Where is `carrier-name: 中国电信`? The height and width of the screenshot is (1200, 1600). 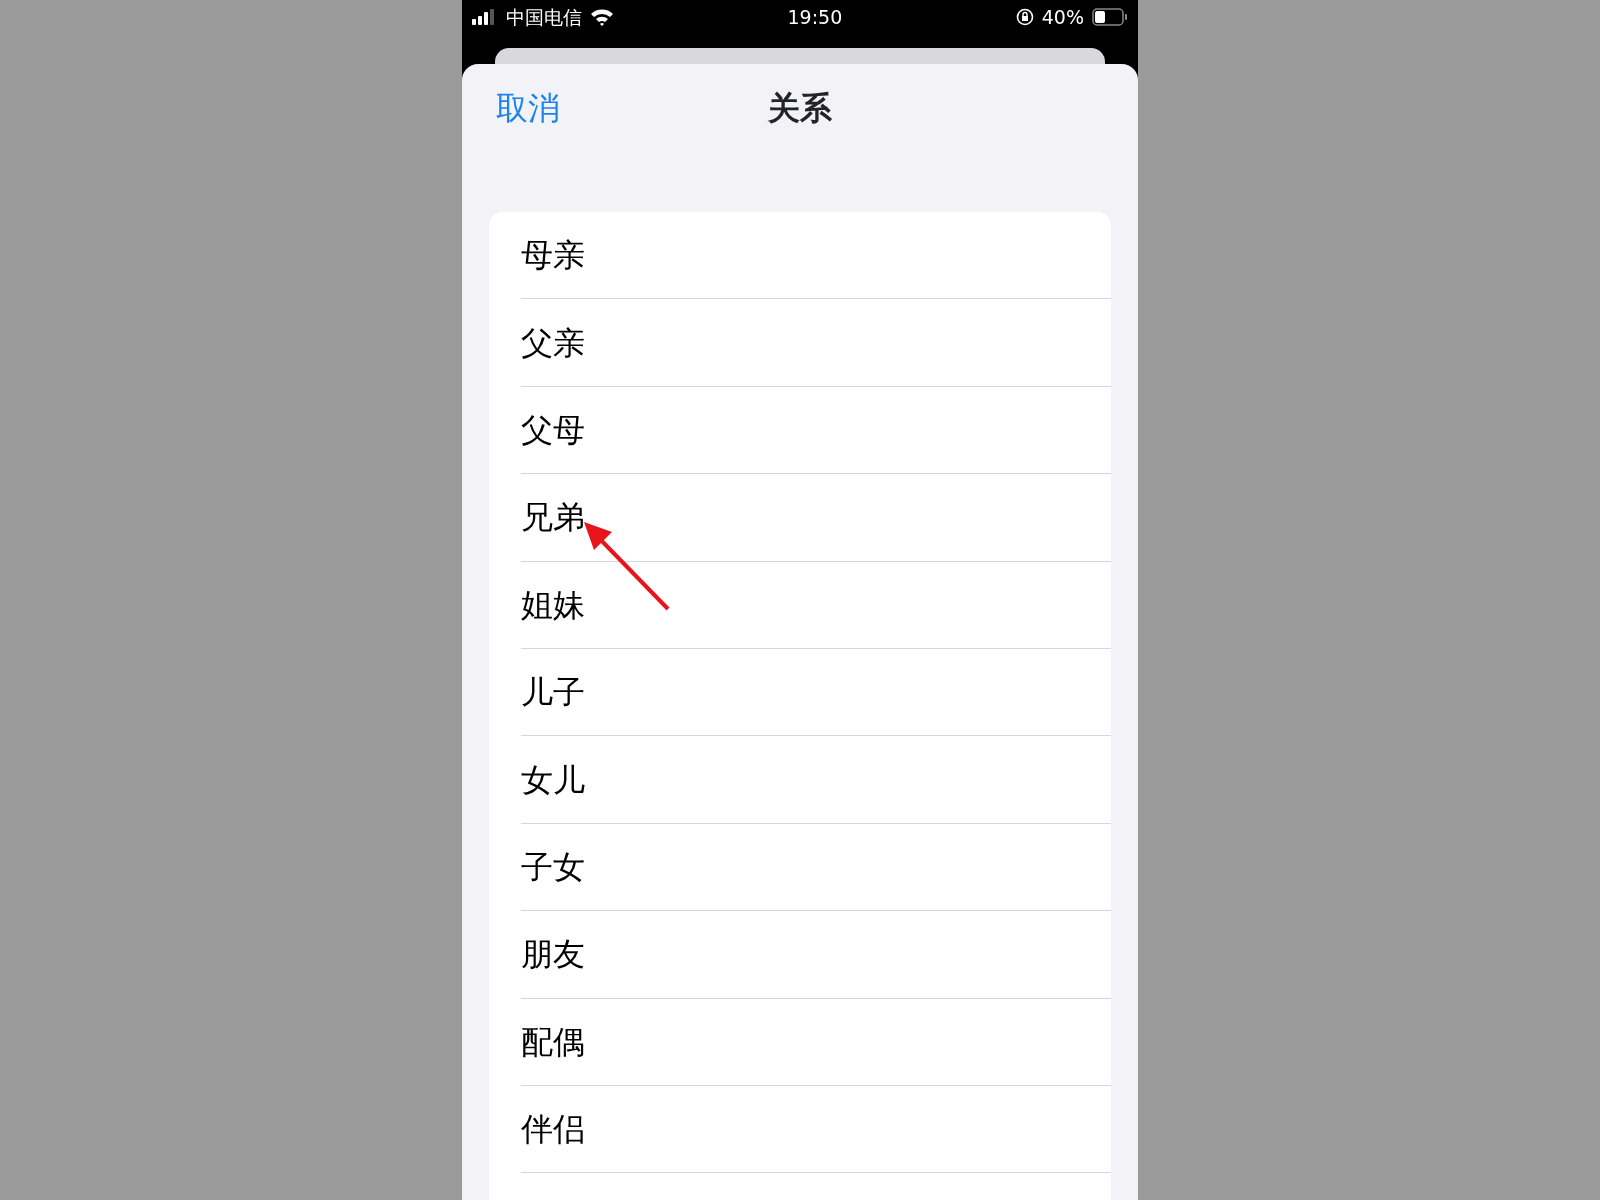 carrier-name: 中国电信 is located at coordinates (544, 17).